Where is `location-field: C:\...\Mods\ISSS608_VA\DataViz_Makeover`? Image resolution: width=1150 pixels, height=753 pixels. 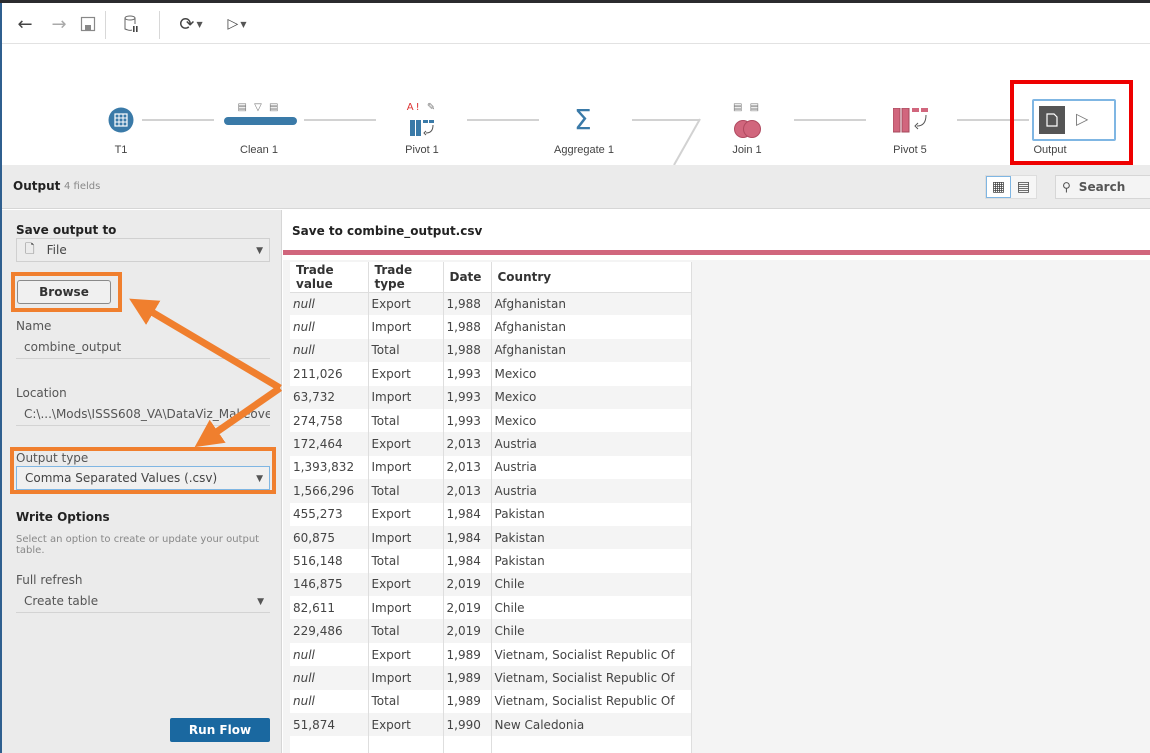
location-field: C:\...\Mods\ISSS608_VA\DataViz_Makeover is located at coordinates (143, 414).